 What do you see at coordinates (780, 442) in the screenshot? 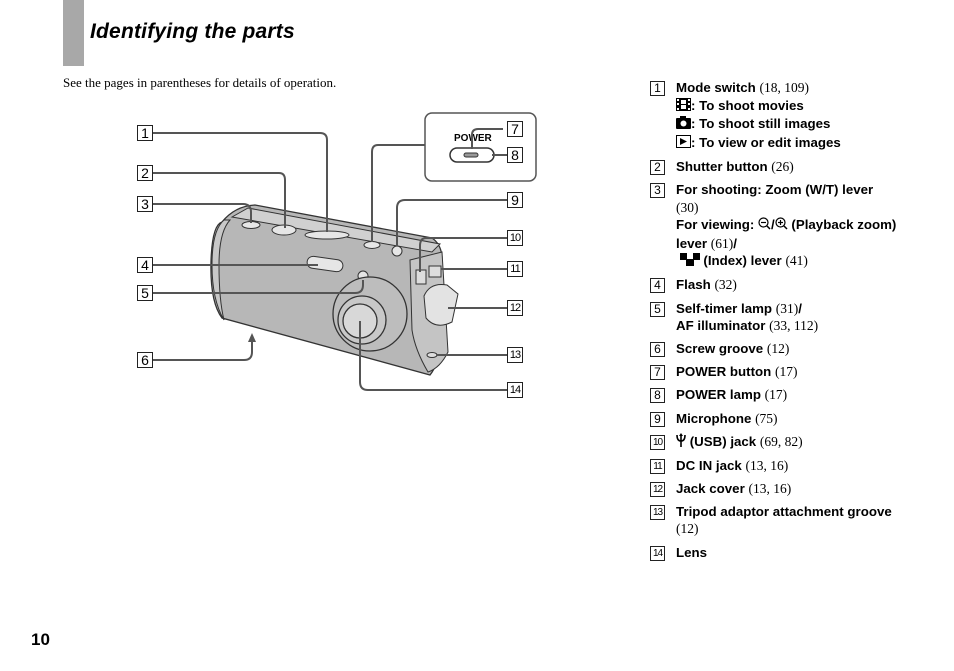
I see `part-10: 10 (USB) jack (69, 82)` at bounding box center [780, 442].